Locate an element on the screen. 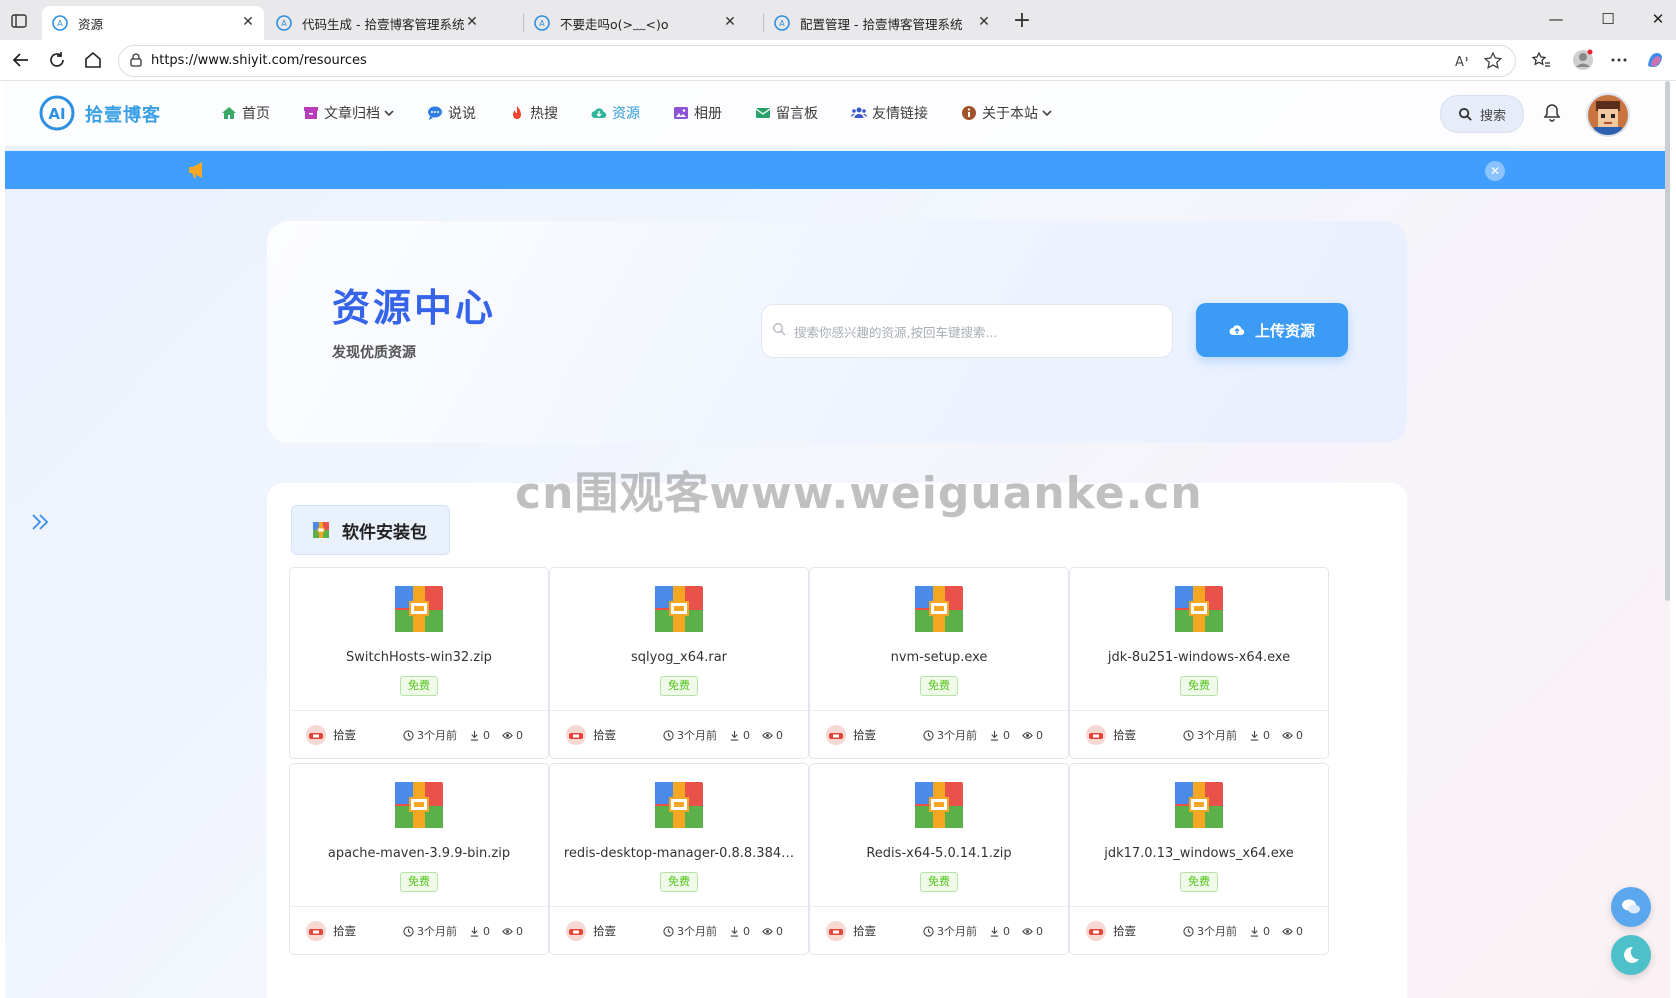 This screenshot has width=1676, height=998. nav-item-hot: 热搜 is located at coordinates (533, 113).